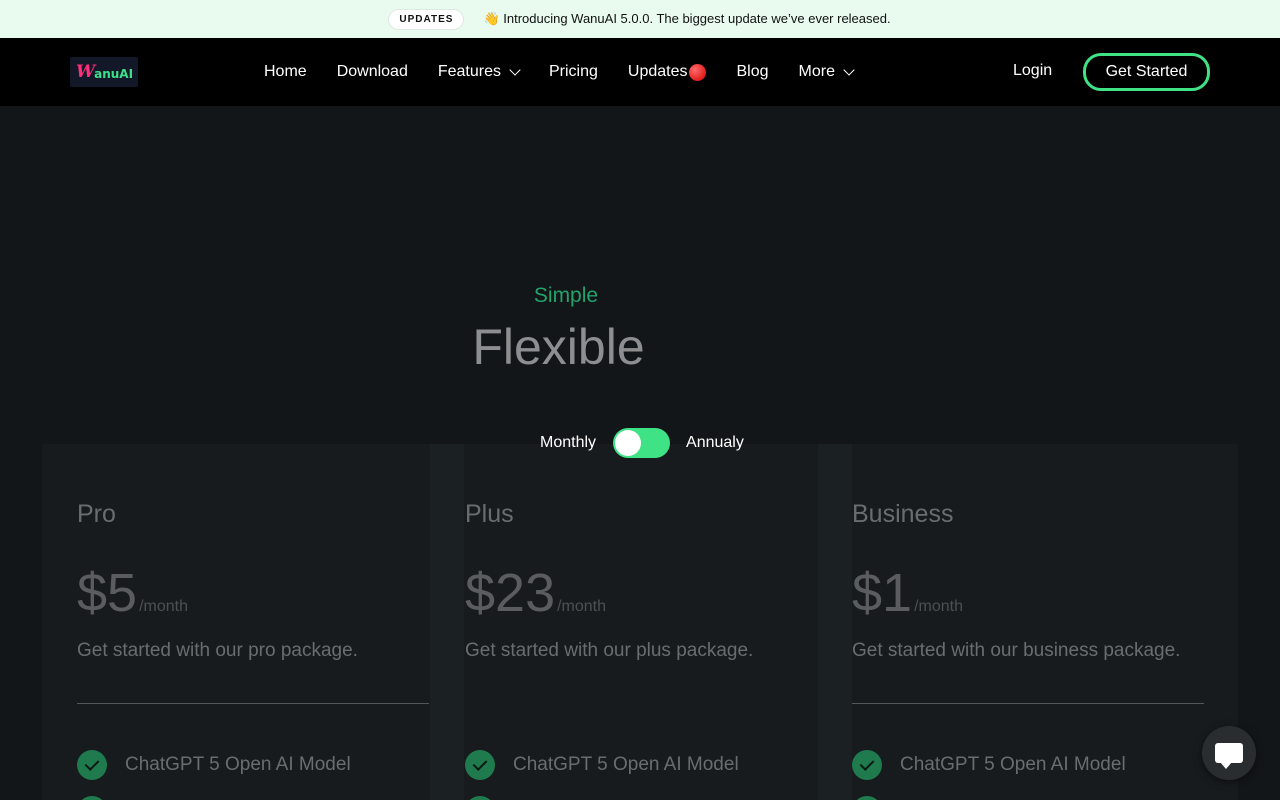 The height and width of the screenshot is (800, 1280). I want to click on nav-label: Blog, so click(752, 71).